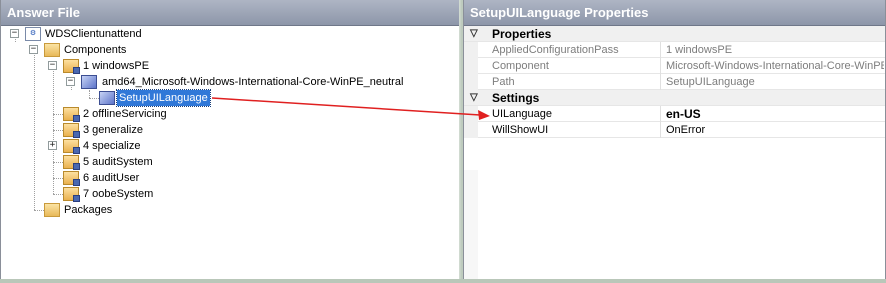  What do you see at coordinates (89, 82) in the screenshot?
I see `component-icon` at bounding box center [89, 82].